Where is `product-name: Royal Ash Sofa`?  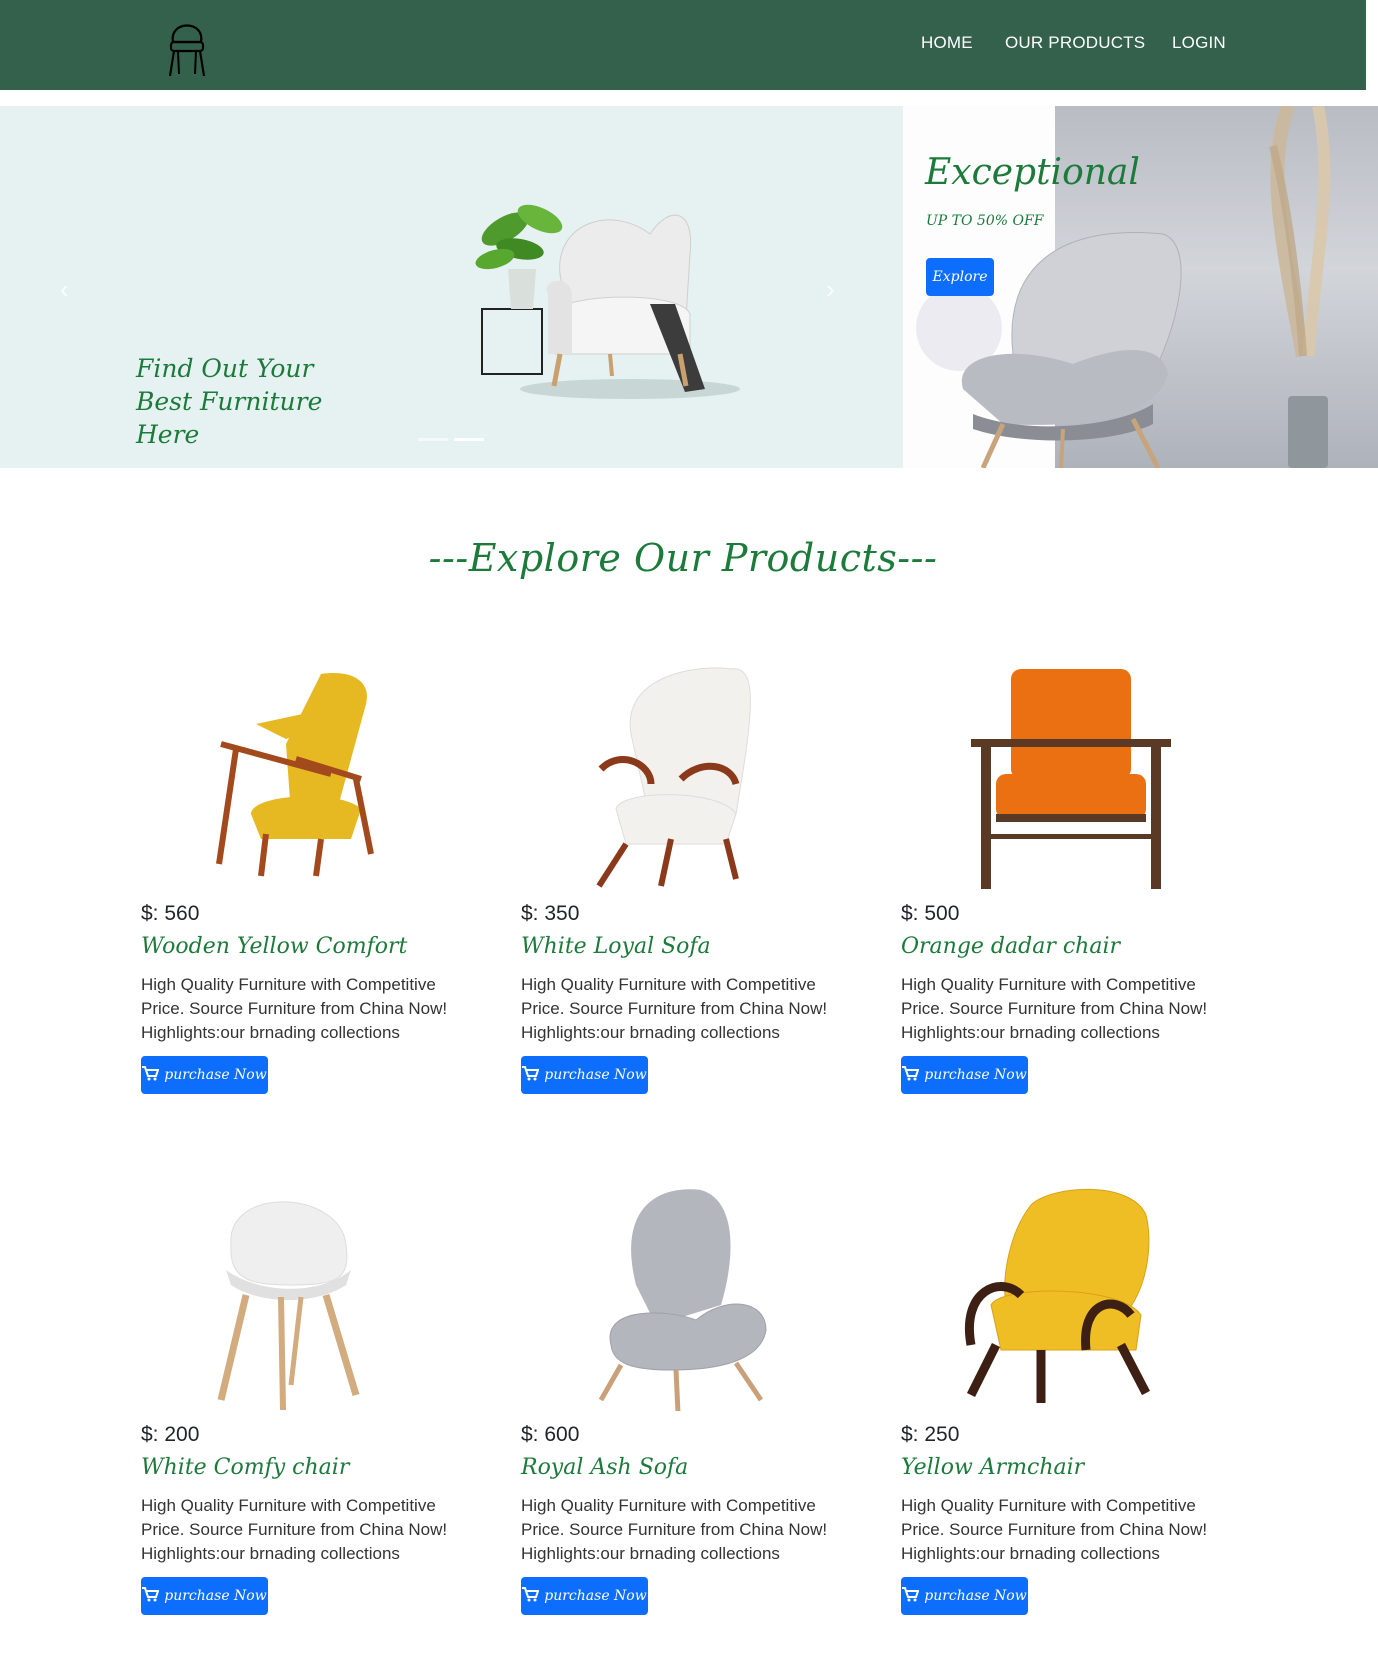 product-name: Royal Ash Sofa is located at coordinates (605, 1467).